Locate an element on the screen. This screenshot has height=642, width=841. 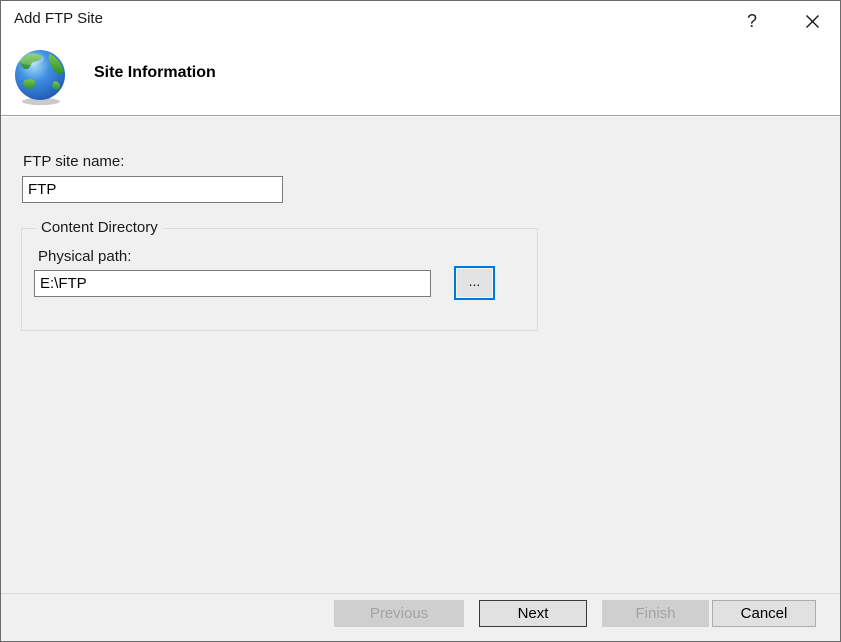
ftp-site-name-label: FTP site name: is located at coordinates (74, 161).